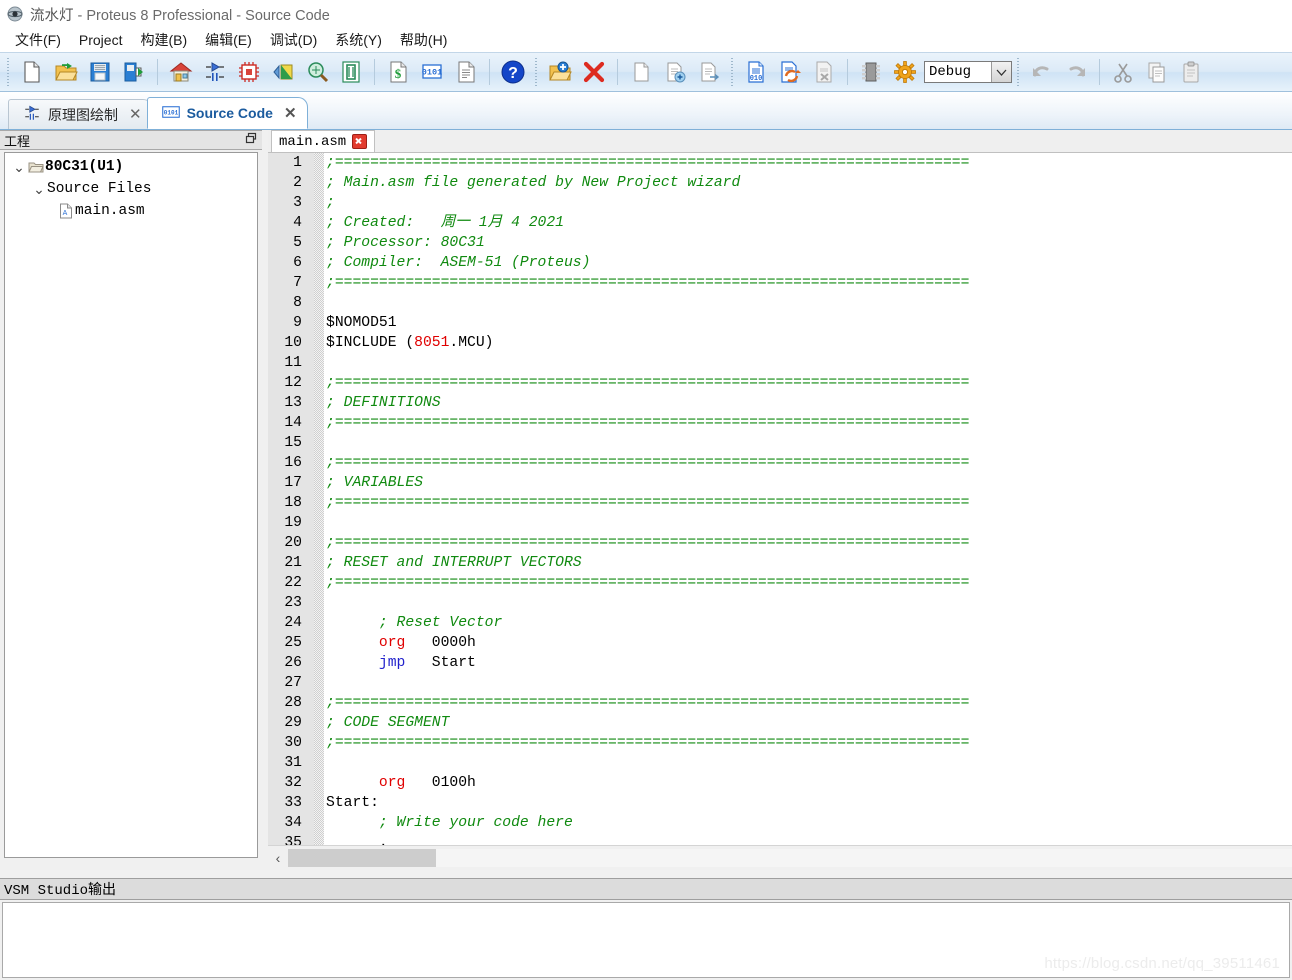  I want to click on menu-debug: 调试(D), so click(293, 40).